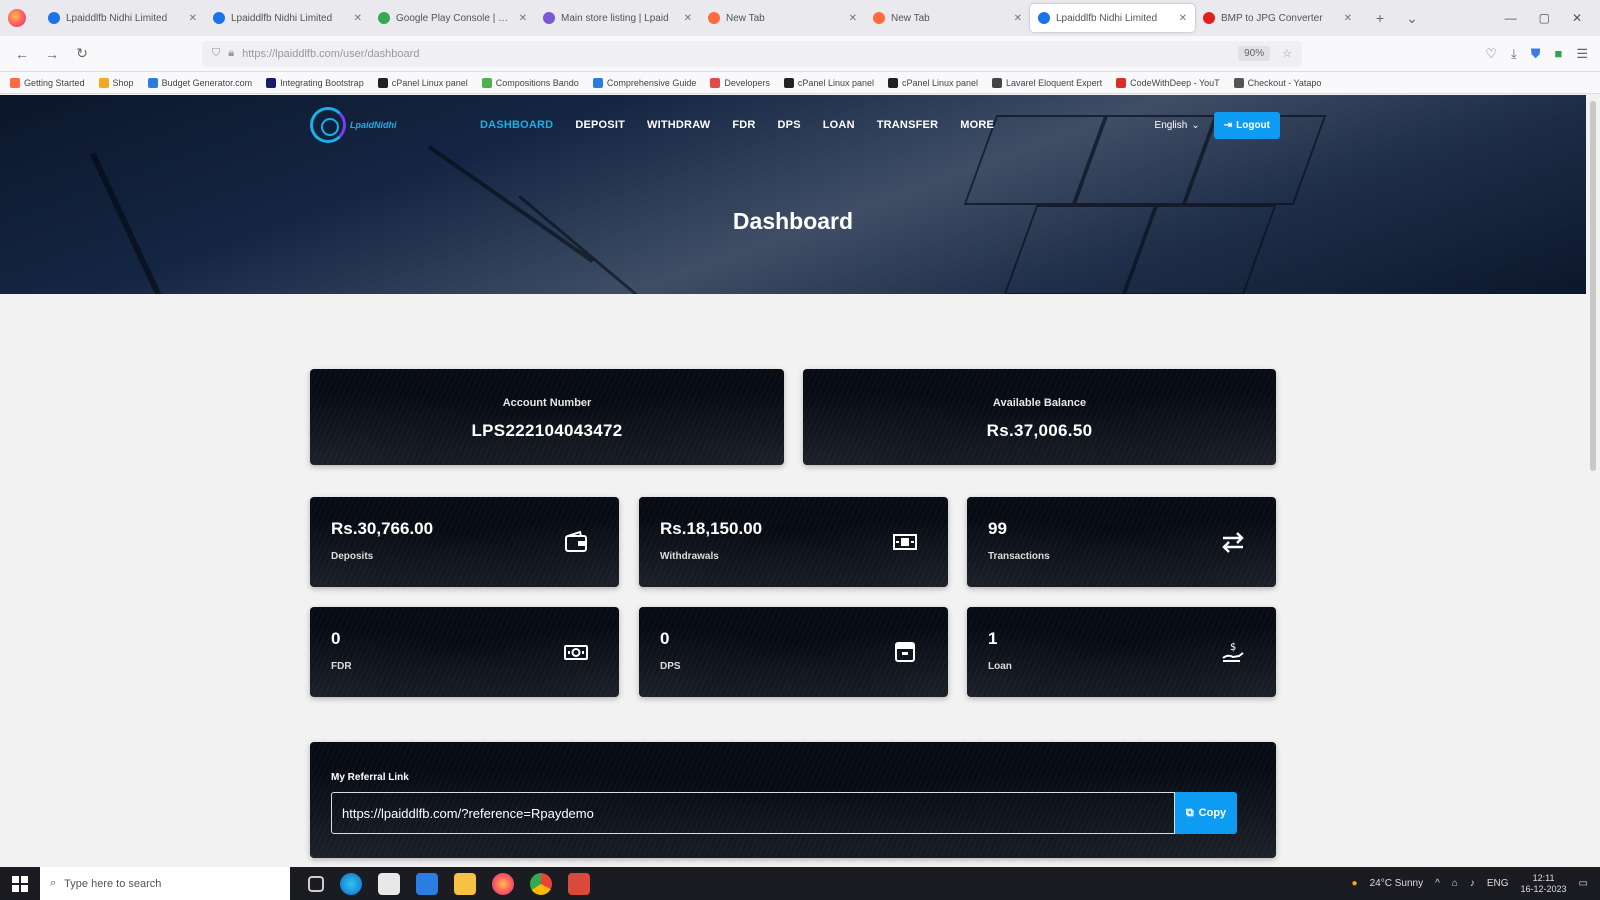  What do you see at coordinates (351, 883) in the screenshot?
I see `edge-icon` at bounding box center [351, 883].